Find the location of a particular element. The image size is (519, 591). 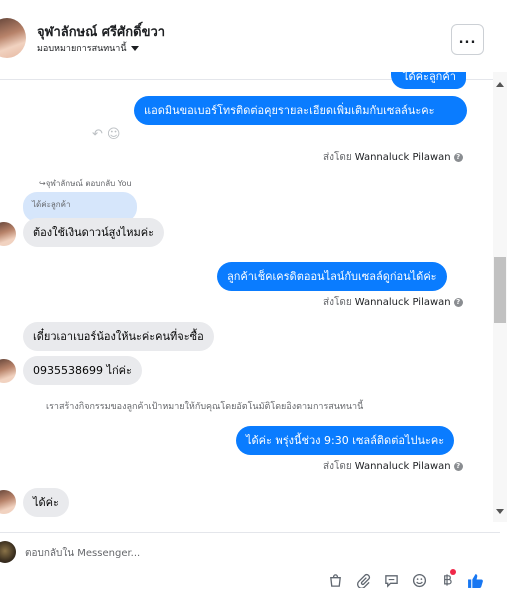

incoming-message: เดี๋ยวเอาเบอร์น้องให้นะค่ะคนที่จะซื้อ is located at coordinates (118, 336).